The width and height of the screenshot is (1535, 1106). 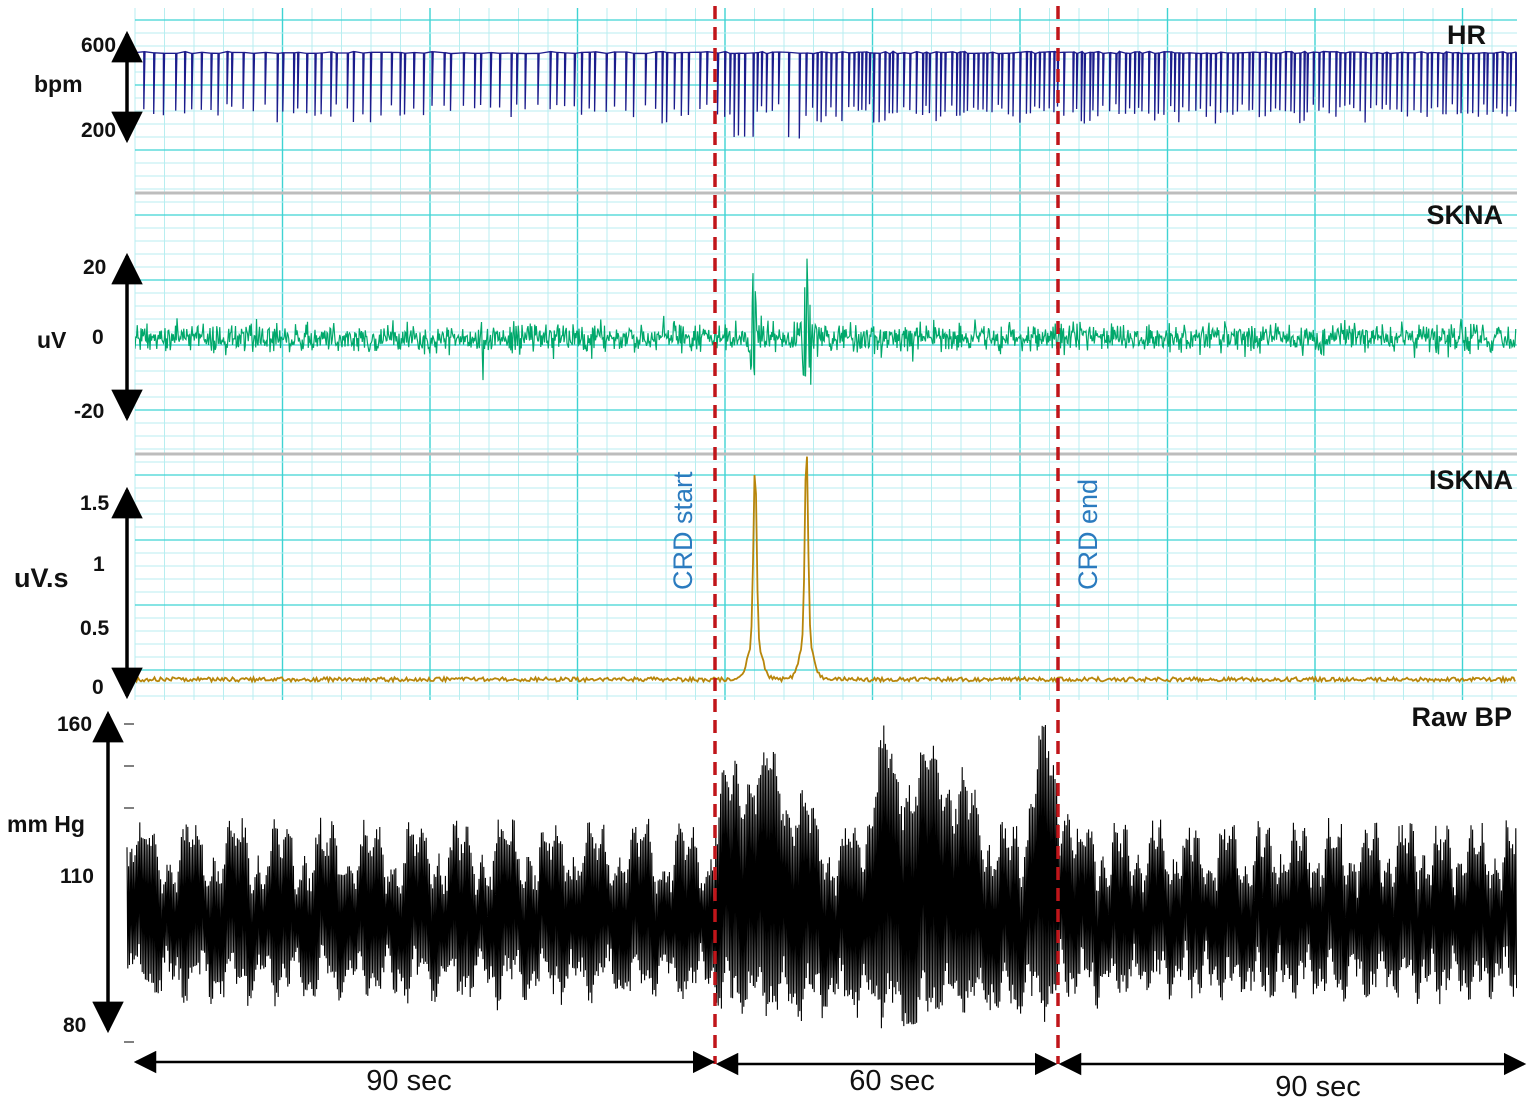 What do you see at coordinates (683, 530) in the screenshot?
I see `crd-start-label: CRD start` at bounding box center [683, 530].